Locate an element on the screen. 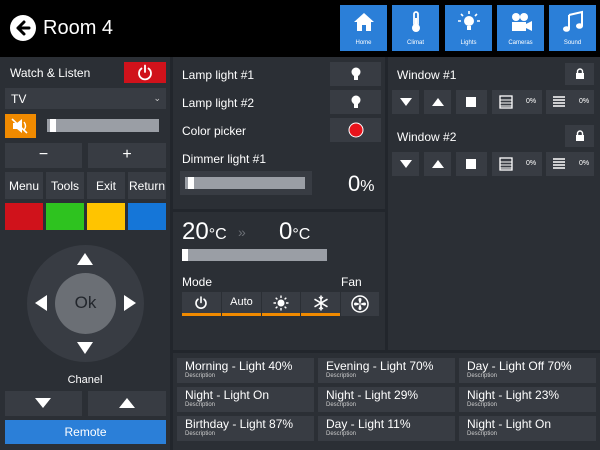 The image size is (600, 450). remote-button: Remote is located at coordinates (85, 432).